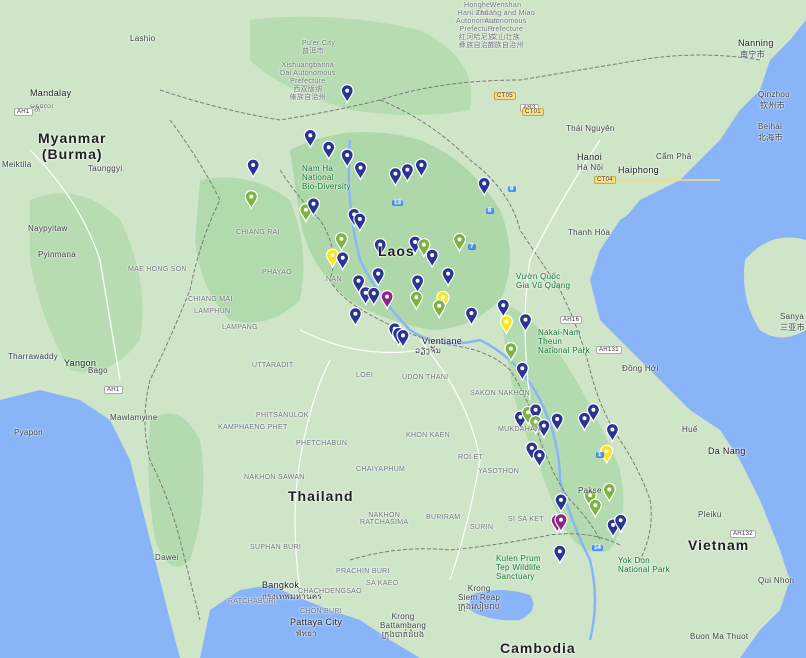 The image size is (806, 658). I want to click on country-label-myanmar: Myanmar (Burma), so click(72, 146).